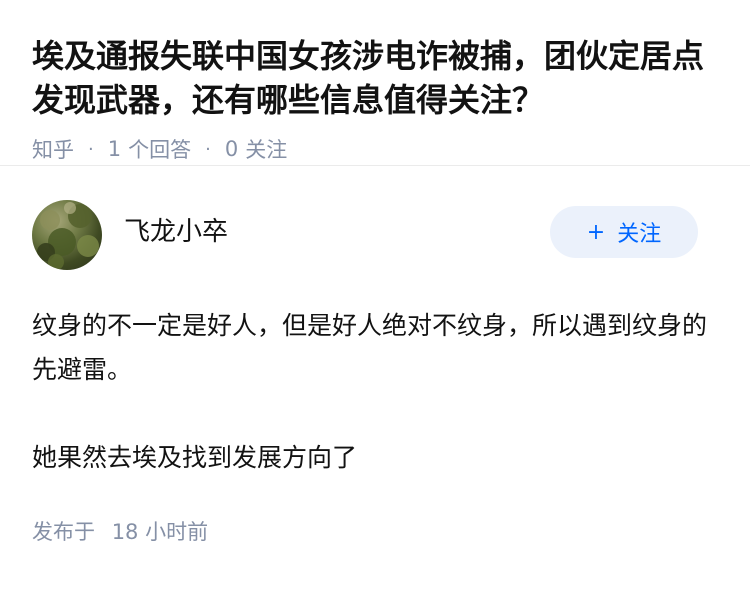 The image size is (750, 616). What do you see at coordinates (375, 78) in the screenshot?
I see `question-title: 埃及通报失联中国女孩涉电诈被捕，团伙定居点发现武器，还有哪些信息值得关注？` at bounding box center [375, 78].